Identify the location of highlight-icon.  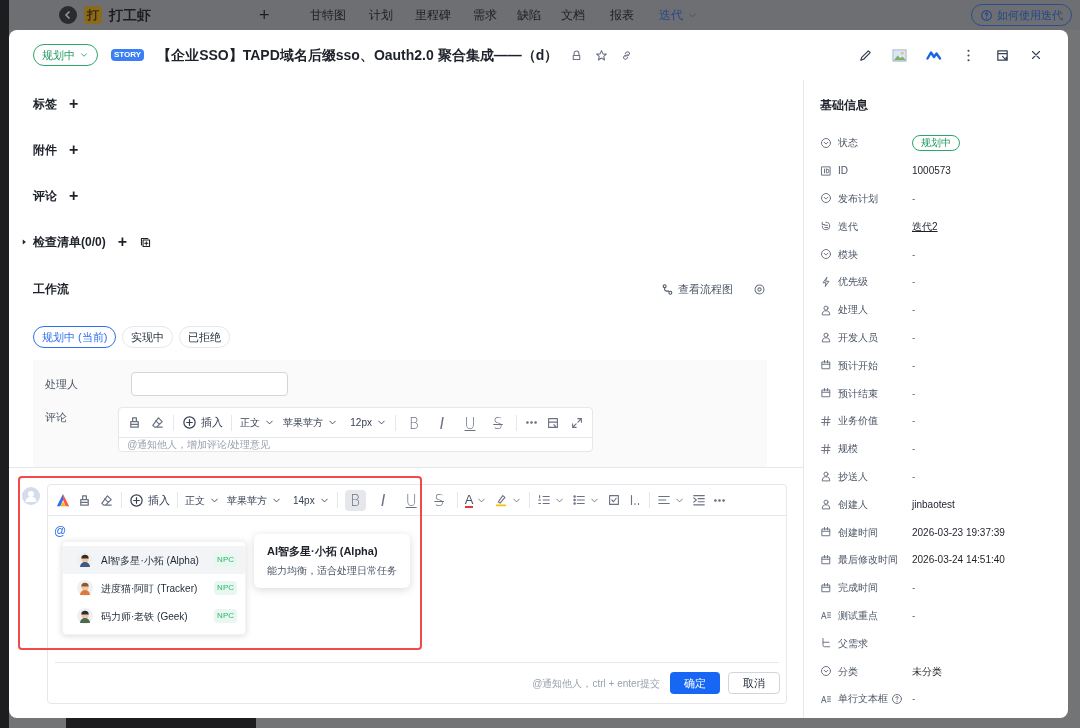
(501, 500).